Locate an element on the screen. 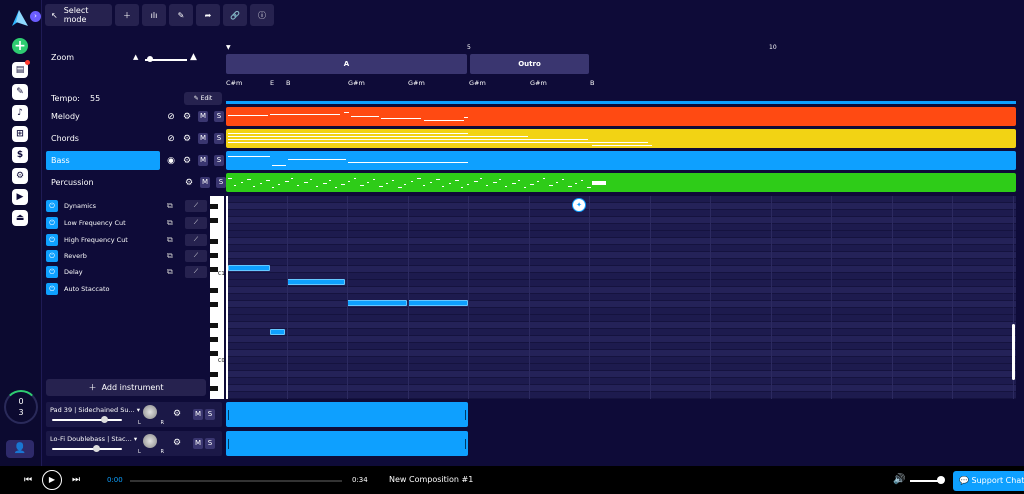  add-icon: ＋ is located at coordinates (127, 15).